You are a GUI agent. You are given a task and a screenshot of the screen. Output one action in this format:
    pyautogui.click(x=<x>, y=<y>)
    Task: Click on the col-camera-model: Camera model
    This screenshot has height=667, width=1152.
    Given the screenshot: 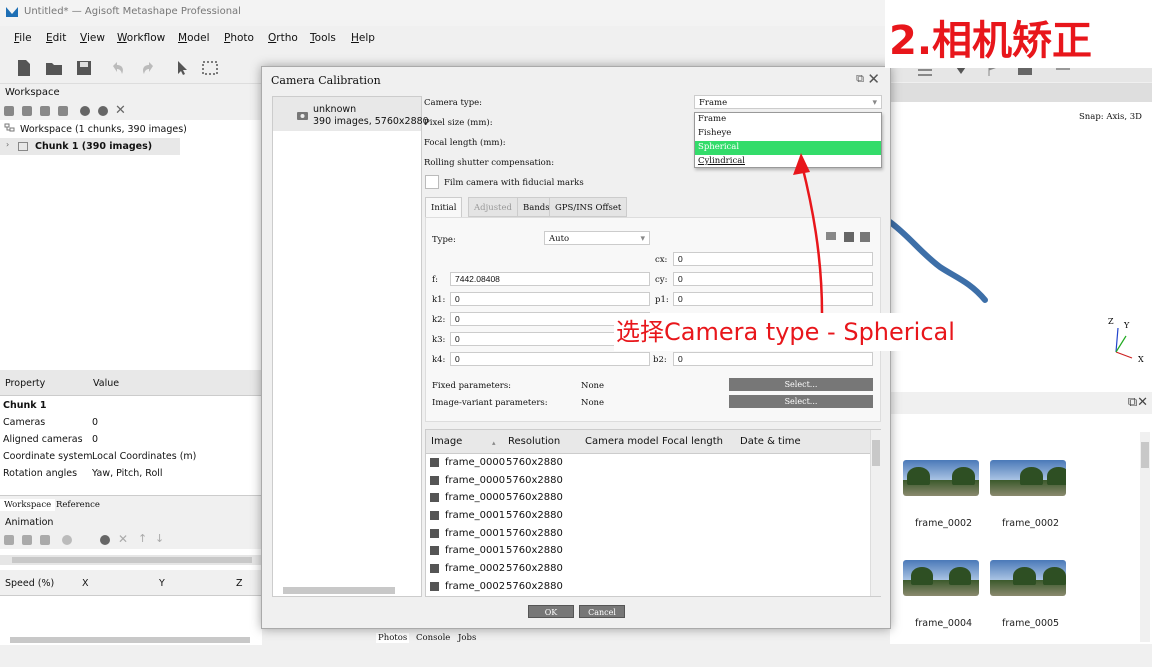 What is the action you would take?
    pyautogui.click(x=622, y=441)
    